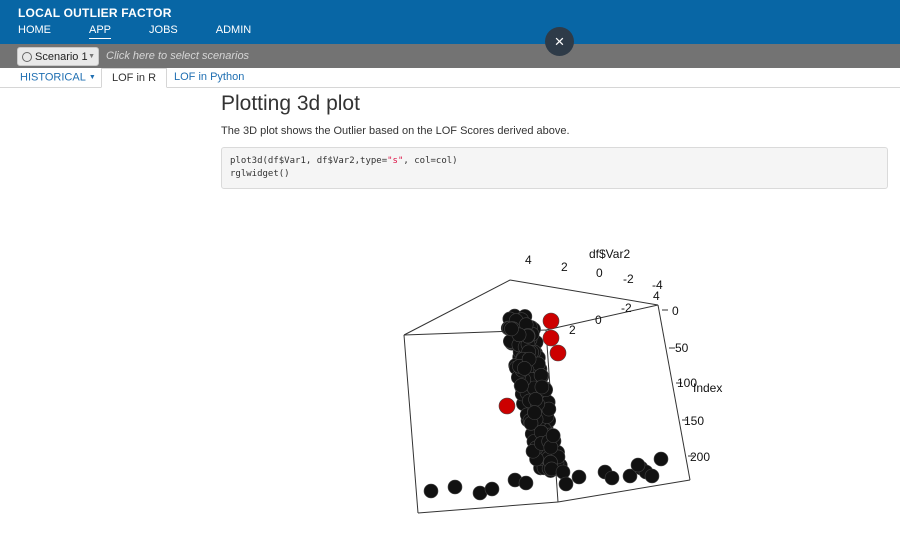  I want to click on nav-jobs: JOBS, so click(163, 31).